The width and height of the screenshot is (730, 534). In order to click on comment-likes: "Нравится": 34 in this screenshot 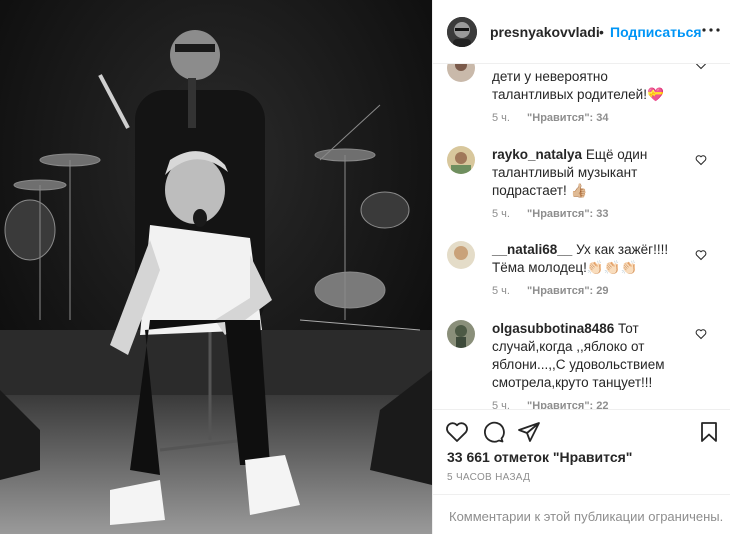, I will do `click(567, 118)`.